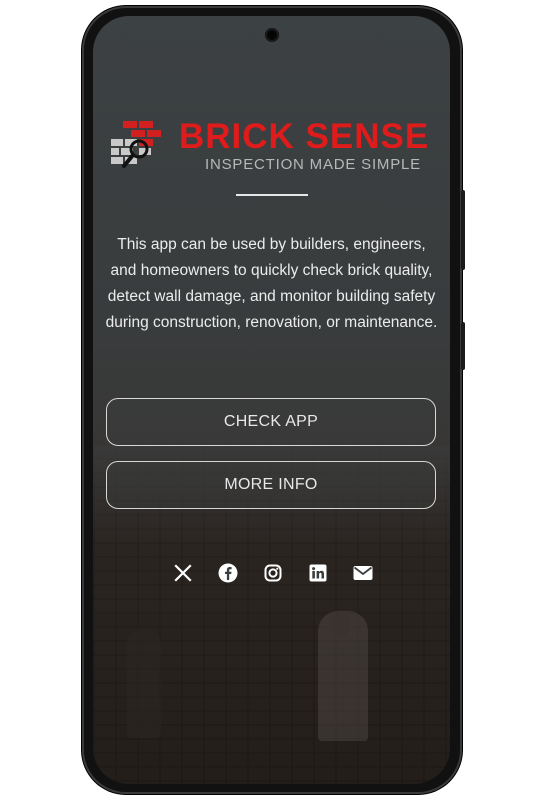 This screenshot has height=800, width=545. Describe the element at coordinates (228, 573) in the screenshot. I see `facebook-icon` at that location.